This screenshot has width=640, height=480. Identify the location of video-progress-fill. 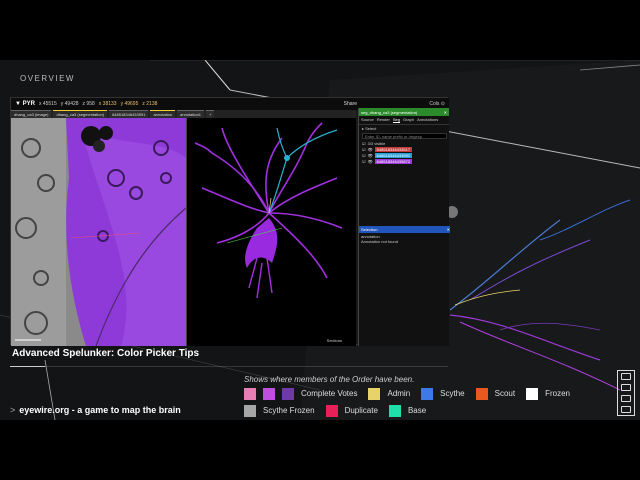
(28, 366).